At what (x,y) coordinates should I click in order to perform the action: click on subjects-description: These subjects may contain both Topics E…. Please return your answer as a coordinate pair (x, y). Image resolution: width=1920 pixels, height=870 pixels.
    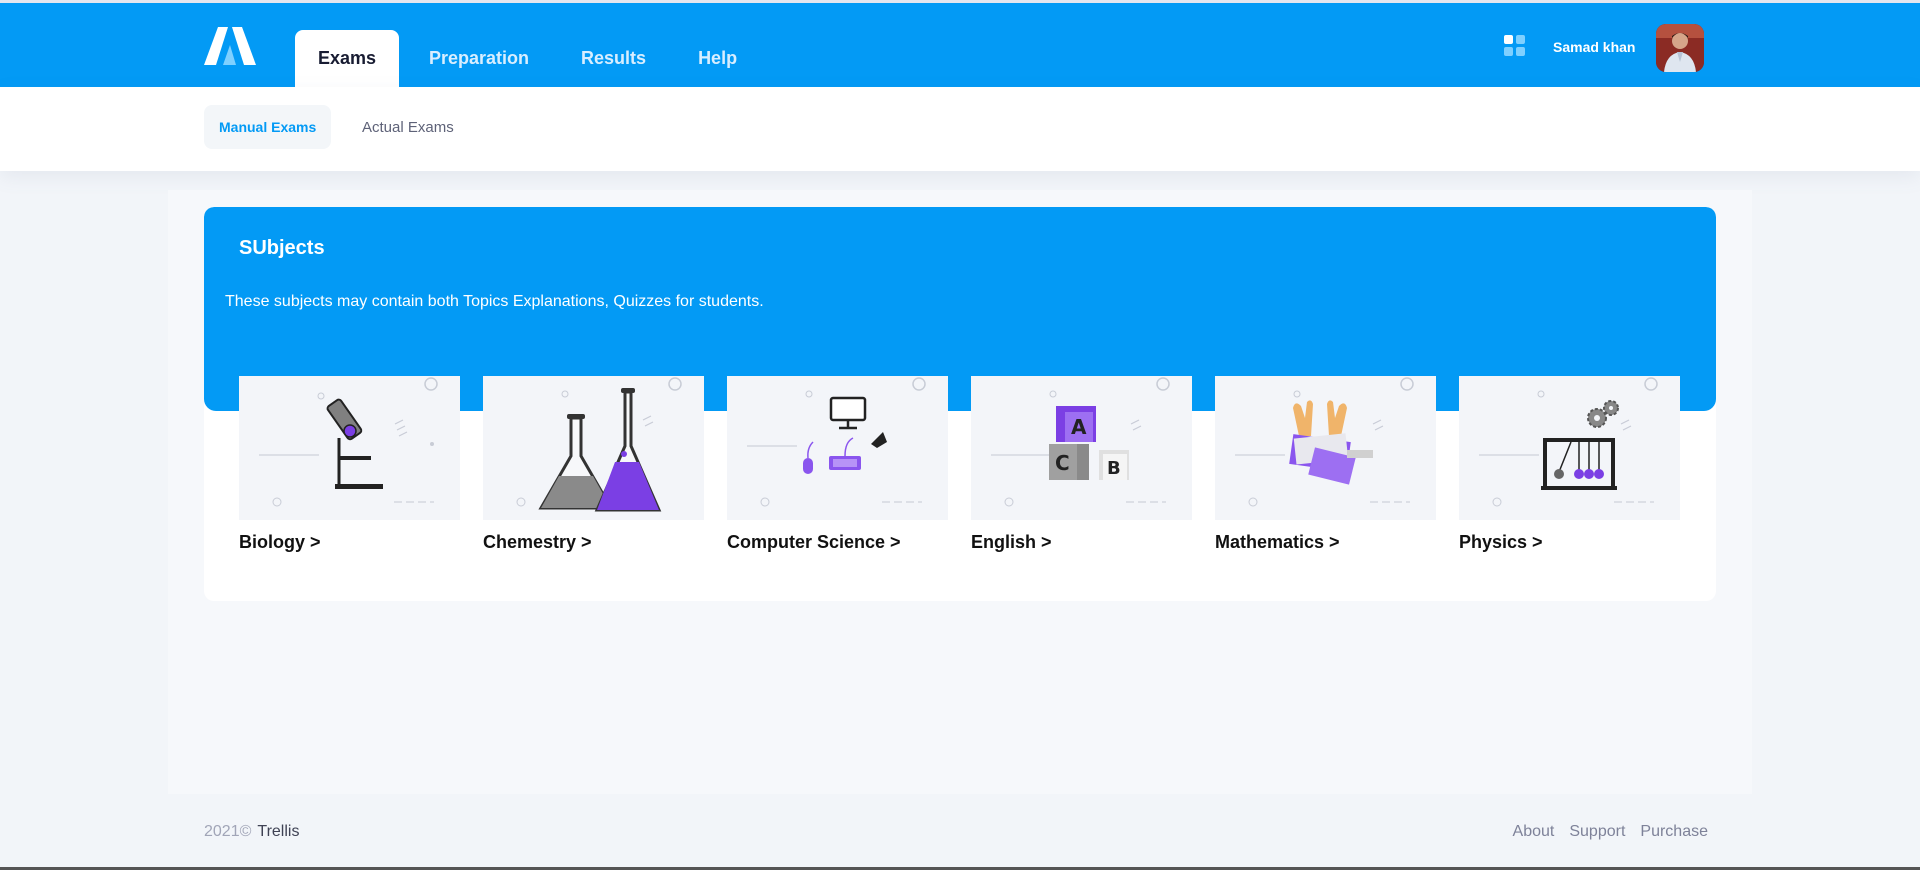
    Looking at the image, I should click on (494, 301).